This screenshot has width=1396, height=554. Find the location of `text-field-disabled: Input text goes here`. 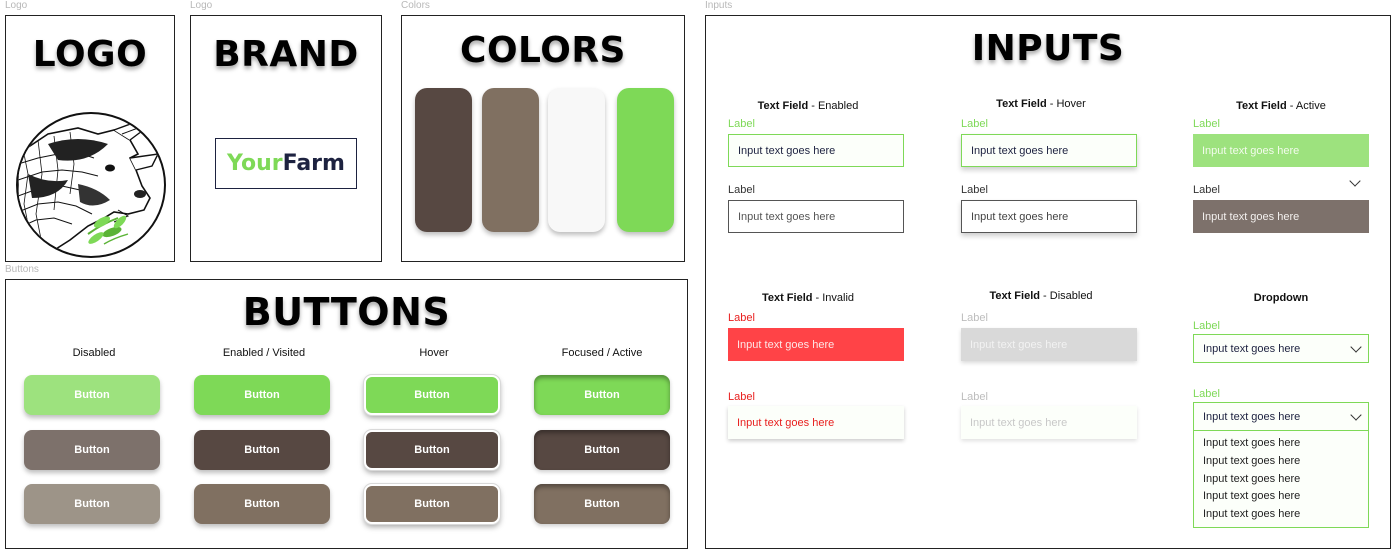

text-field-disabled: Input text goes here is located at coordinates (1049, 422).